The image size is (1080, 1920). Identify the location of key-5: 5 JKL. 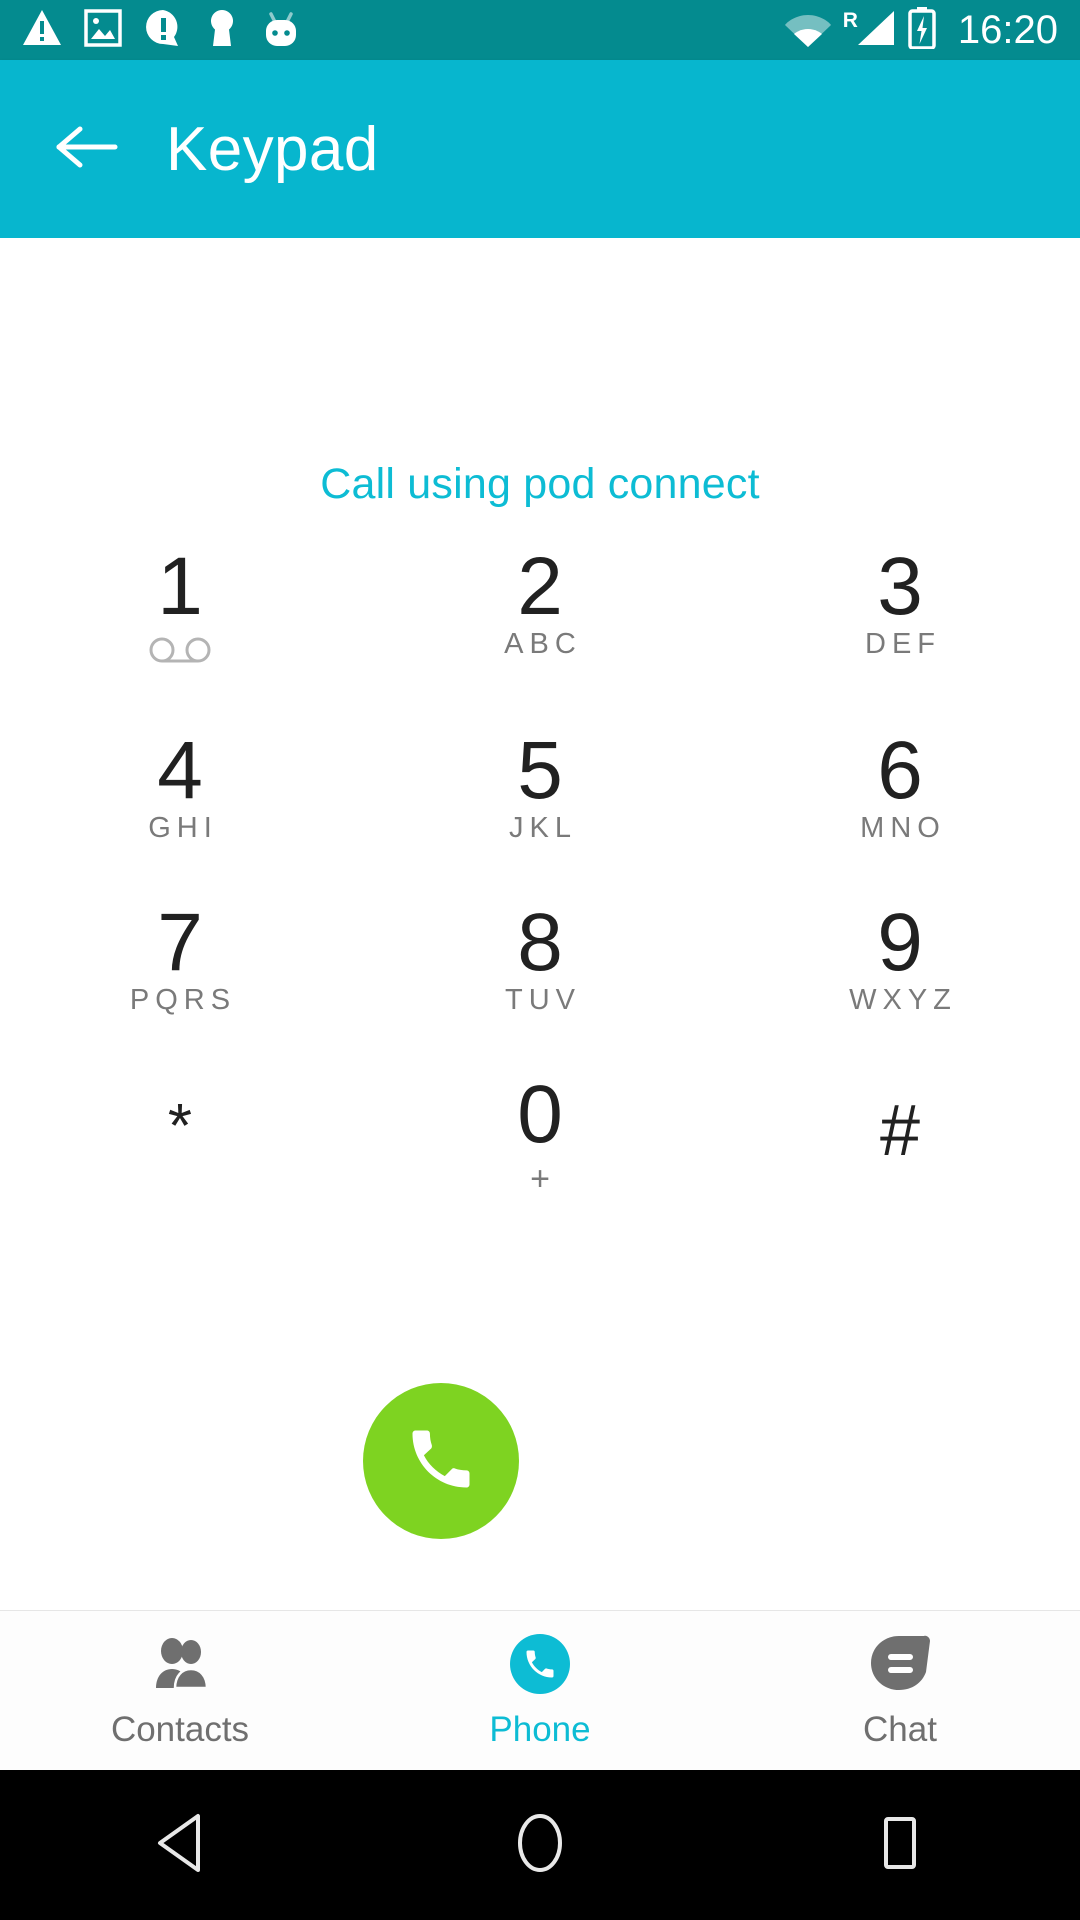
(540, 796).